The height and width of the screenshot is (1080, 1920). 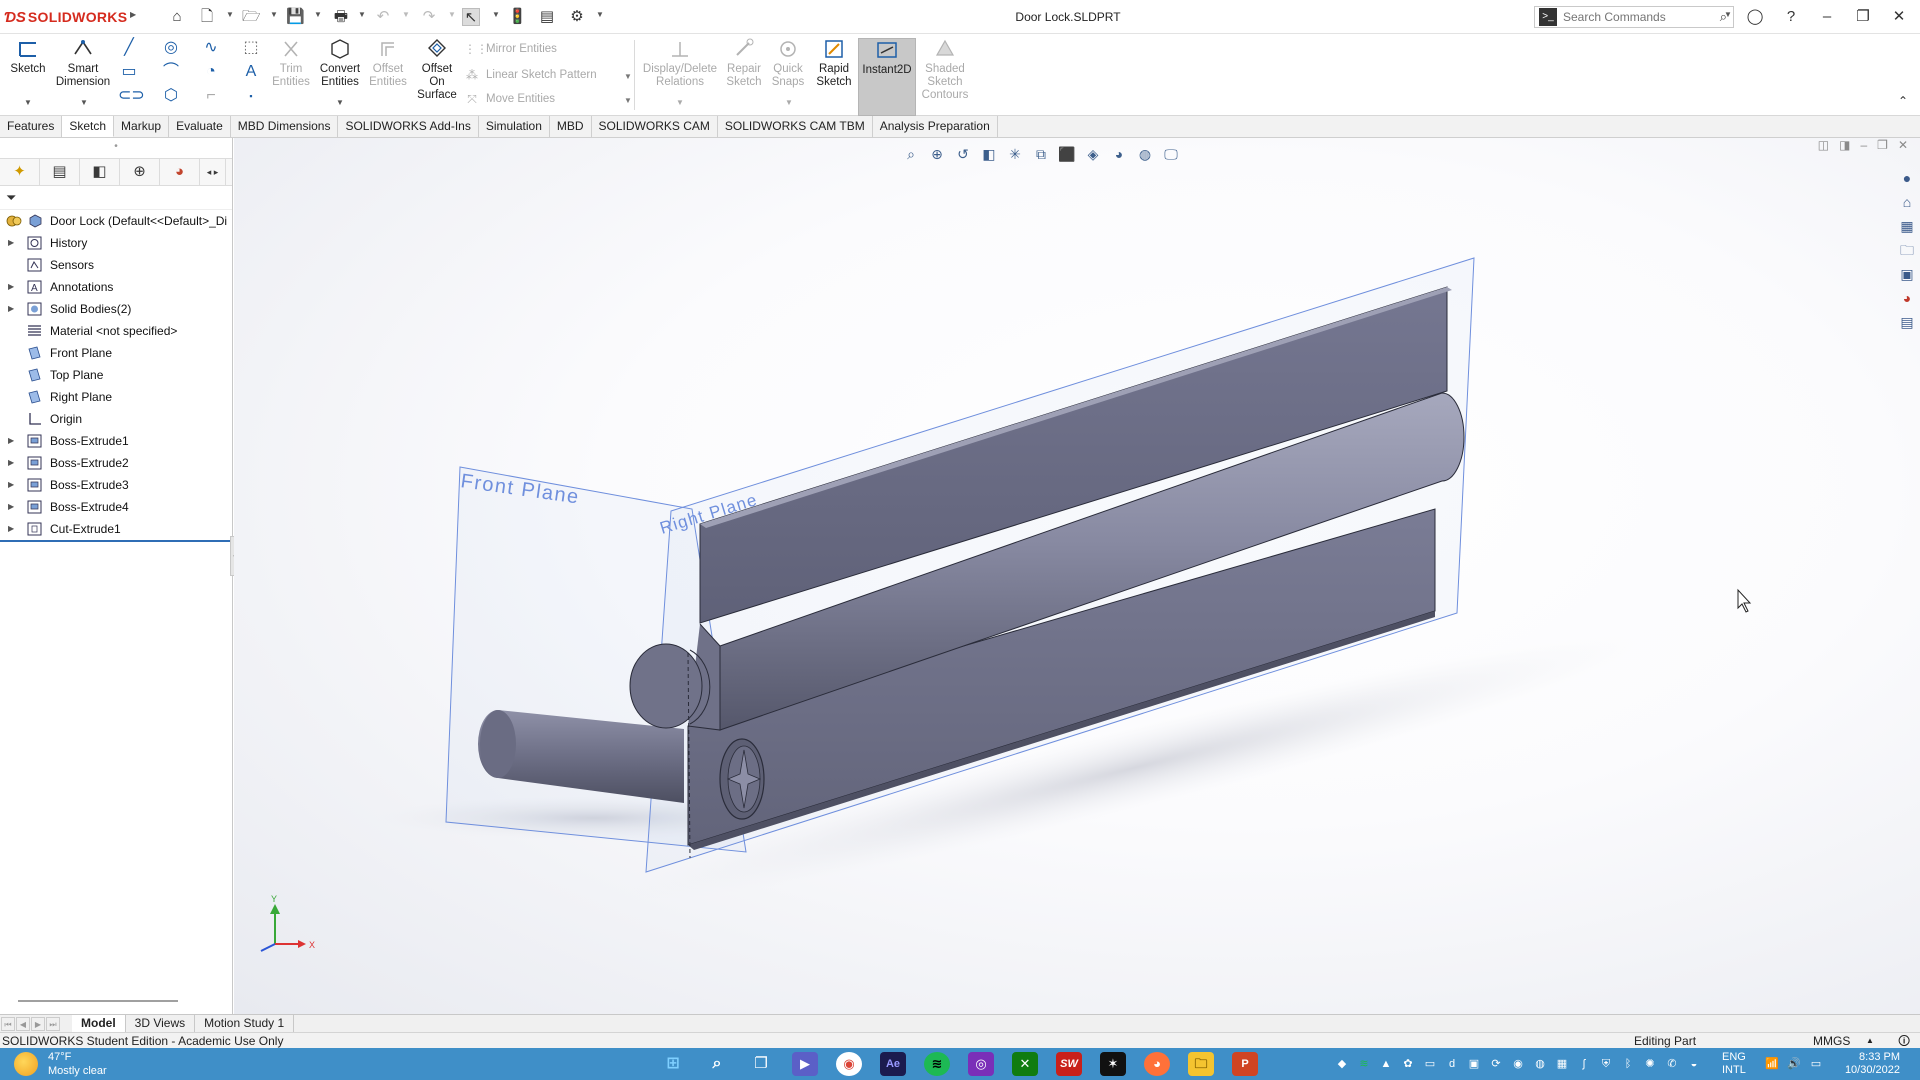 I want to click on select-dropdown-icon: ▼, so click(x=496, y=14).